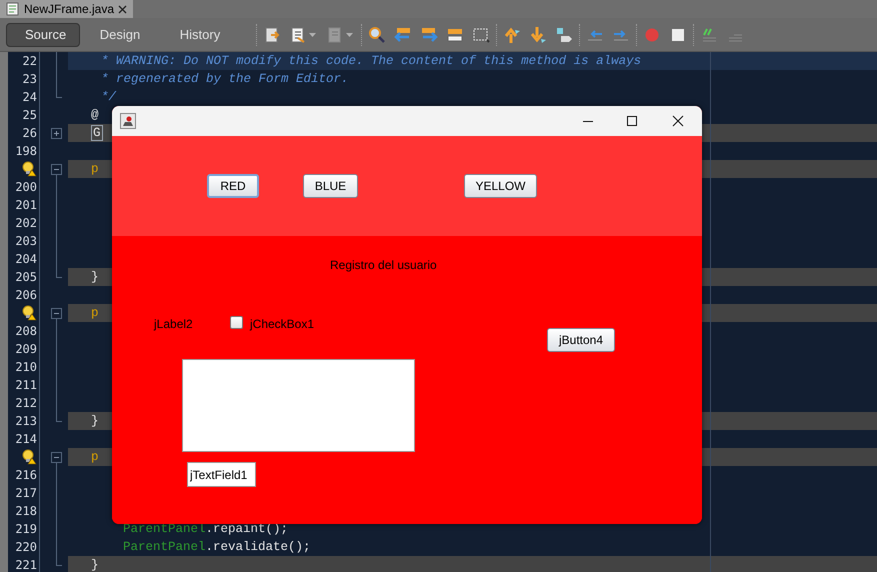 This screenshot has height=572, width=877. Describe the element at coordinates (272, 35) in the screenshot. I see `document-arrow-icon` at that location.